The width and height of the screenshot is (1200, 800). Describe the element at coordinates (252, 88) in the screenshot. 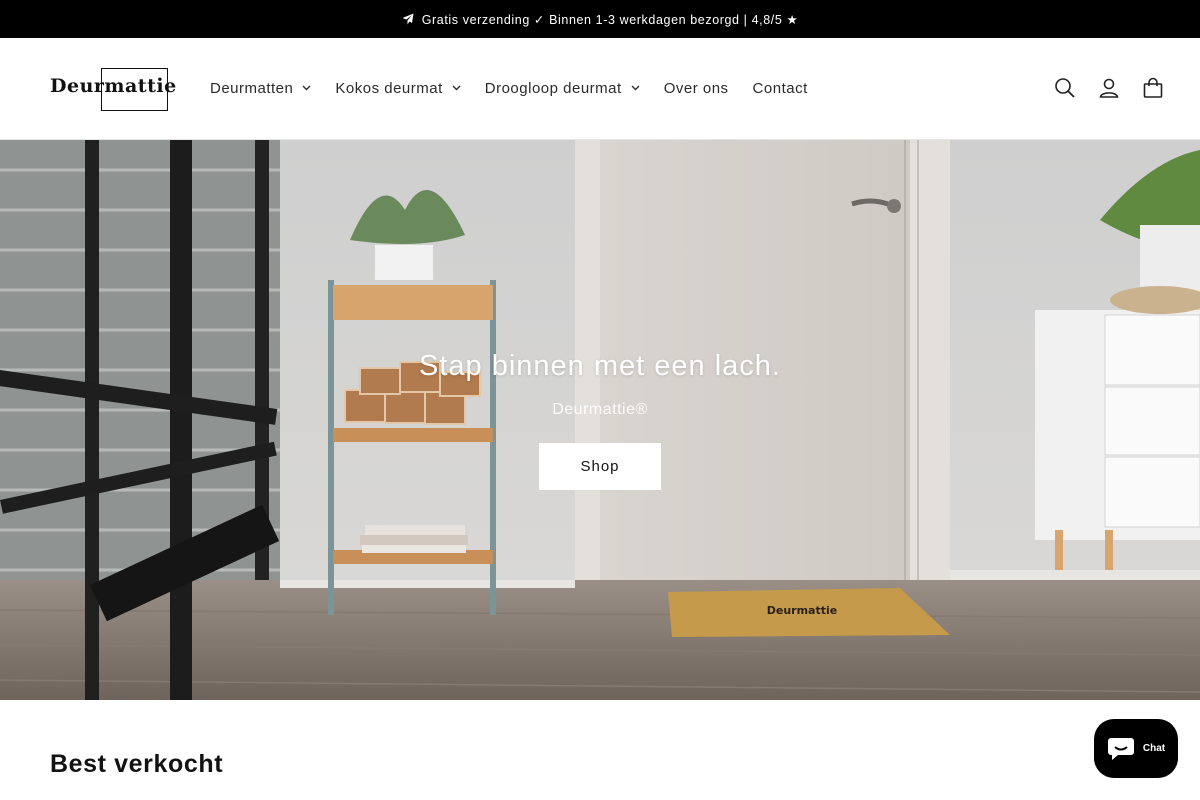

I see `nav-label: Deurmatten` at that location.